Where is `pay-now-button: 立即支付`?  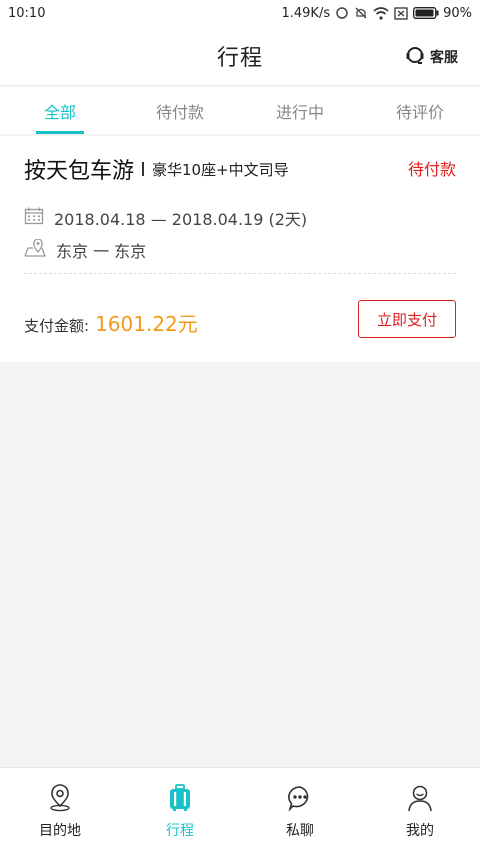
pay-now-button: 立即支付 is located at coordinates (407, 319).